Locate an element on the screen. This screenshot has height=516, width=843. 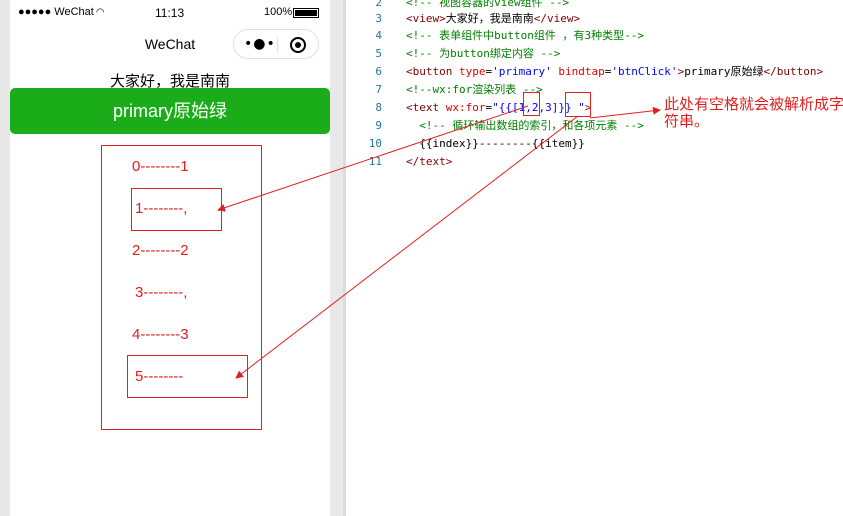
annotation-note: 此处有空格就会被解析成字符串。 is located at coordinates (753, 112).